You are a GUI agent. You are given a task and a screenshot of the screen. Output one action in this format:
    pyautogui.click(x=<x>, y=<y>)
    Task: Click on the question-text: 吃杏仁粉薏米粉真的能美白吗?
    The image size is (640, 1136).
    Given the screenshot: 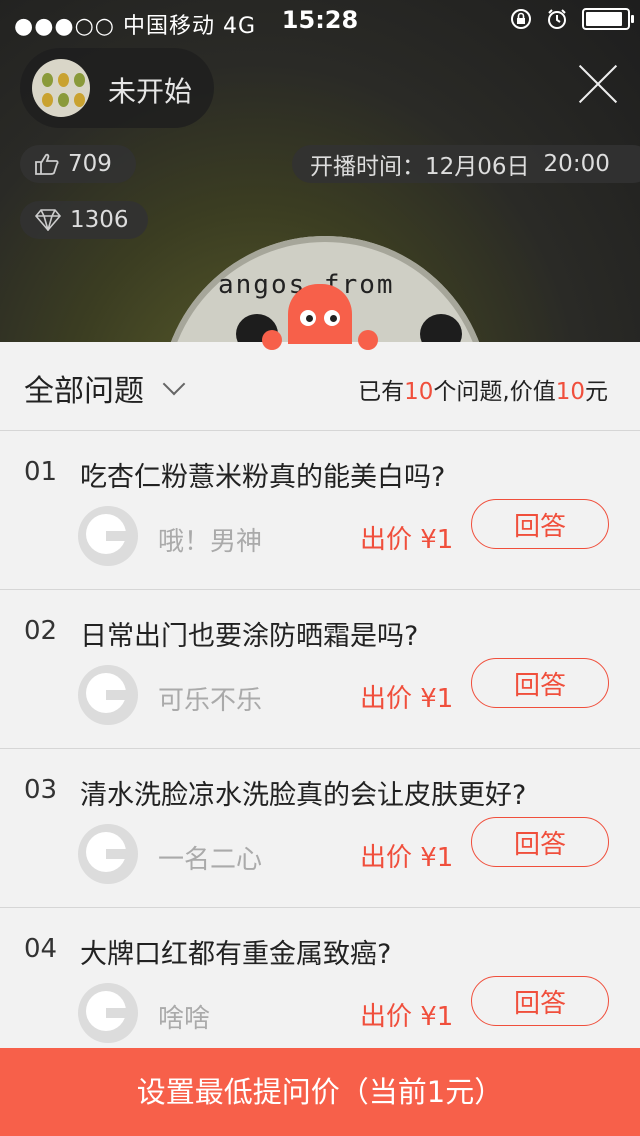 What is the action you would take?
    pyautogui.click(x=263, y=477)
    